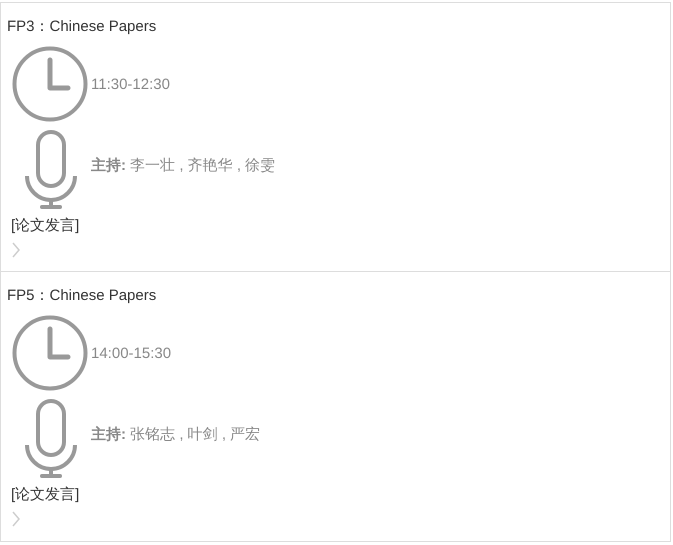  Describe the element at coordinates (183, 165) in the screenshot. I see `session-hosts: 主持: 李一壮 , 齐艳华 , 徐雯` at that location.